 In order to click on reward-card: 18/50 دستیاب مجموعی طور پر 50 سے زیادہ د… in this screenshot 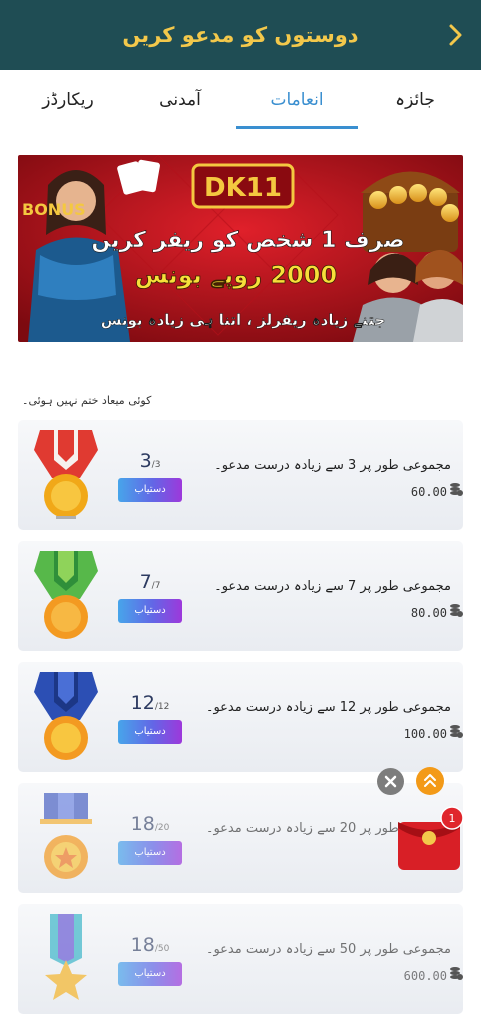, I will do `click(240, 959)`.